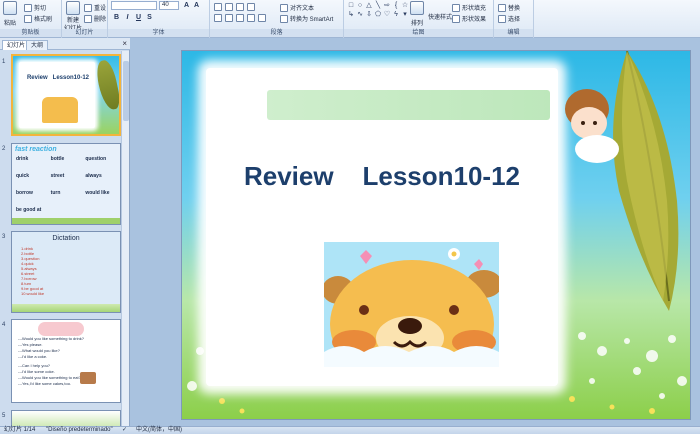 The width and height of the screenshot is (700, 434). I want to click on pane-tabs: 幻灯片 大纲 ×, so click(65, 44).